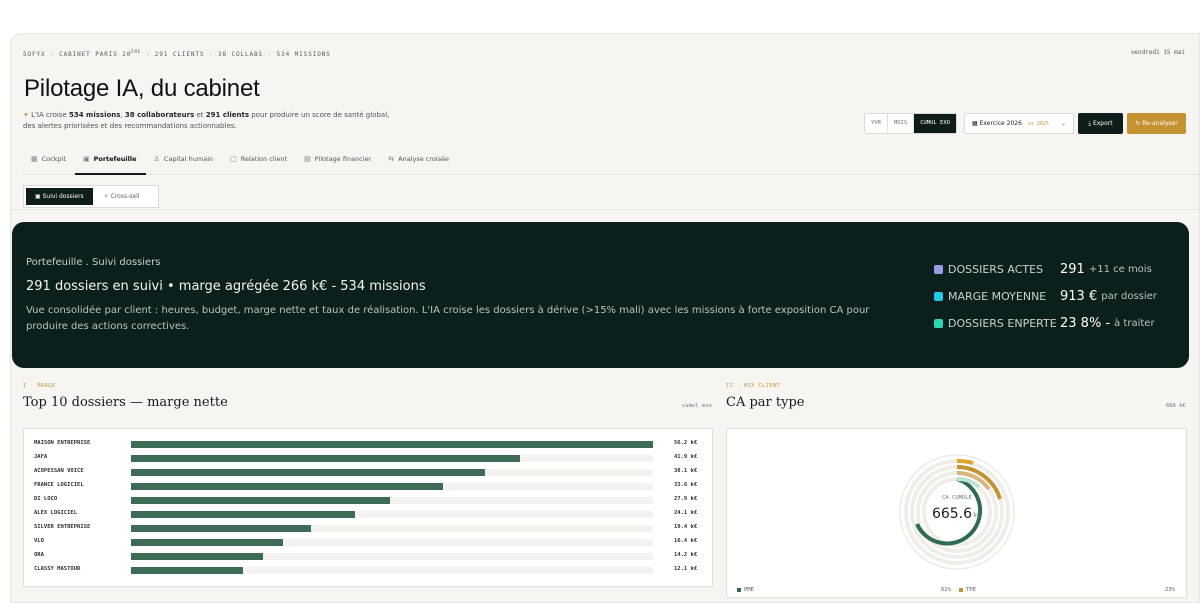 Image resolution: width=1200 pixels, height=603 pixels. I want to click on bar-value-label: 14.2 k€, so click(686, 555).